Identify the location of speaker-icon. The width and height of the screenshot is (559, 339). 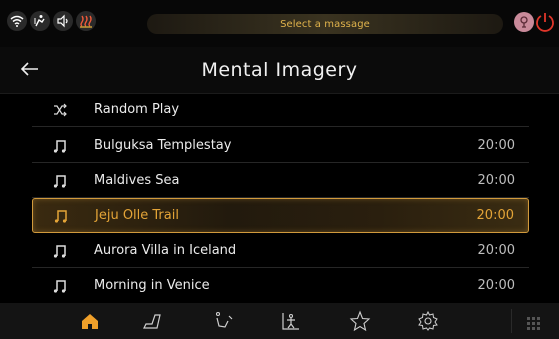
(63, 21).